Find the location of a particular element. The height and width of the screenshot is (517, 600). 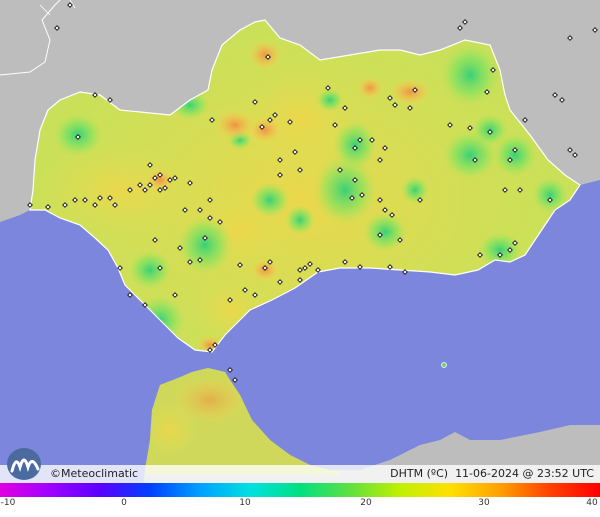

scale-tick: 10 is located at coordinates (245, 503).